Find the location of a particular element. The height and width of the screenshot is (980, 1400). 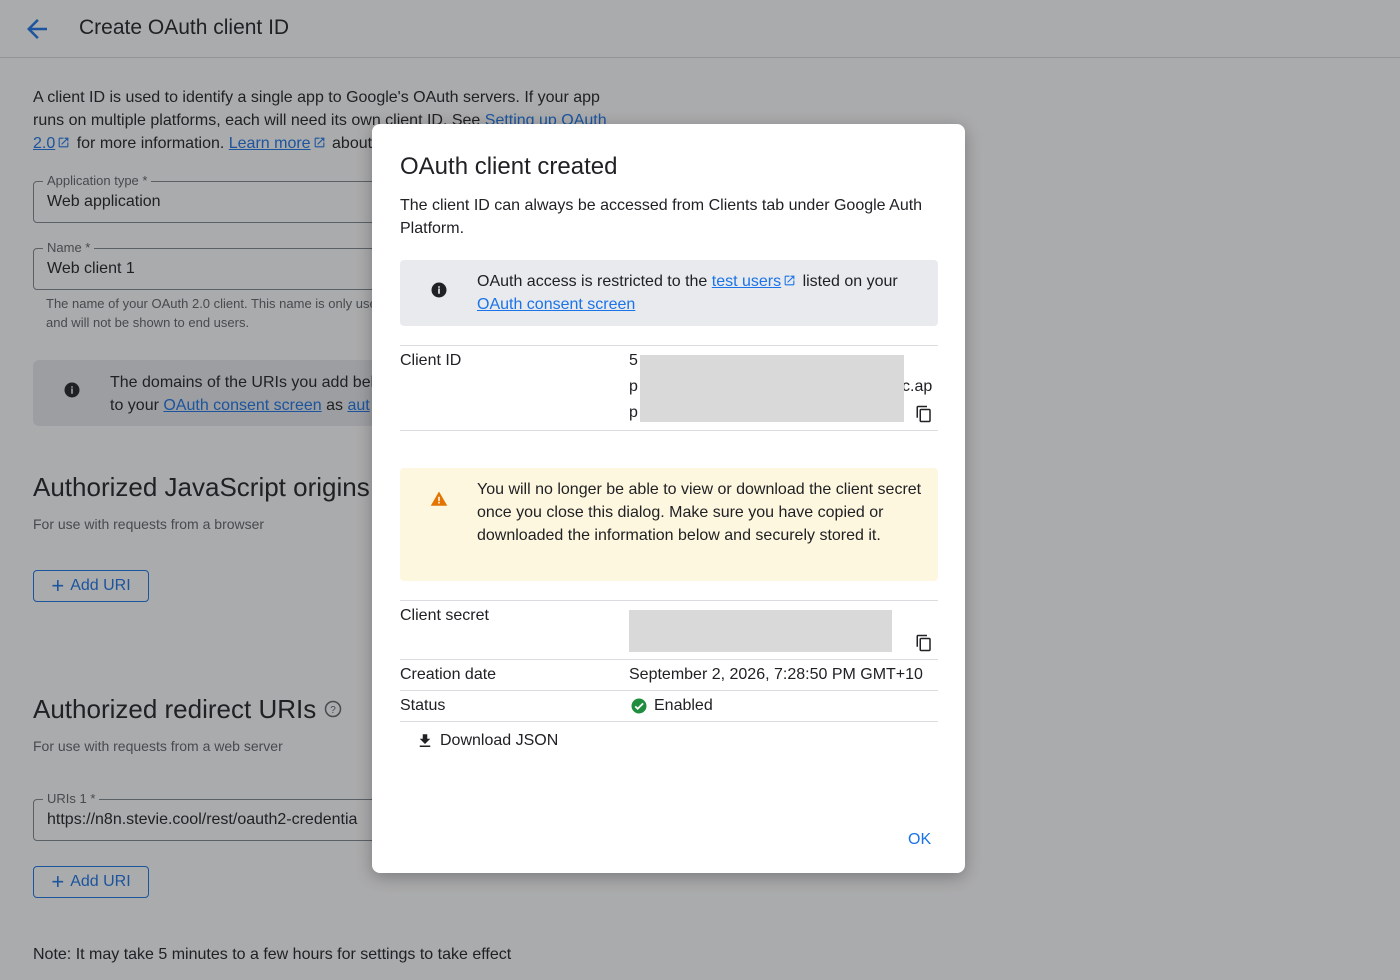

client-id-line2-start: p is located at coordinates (633, 386).